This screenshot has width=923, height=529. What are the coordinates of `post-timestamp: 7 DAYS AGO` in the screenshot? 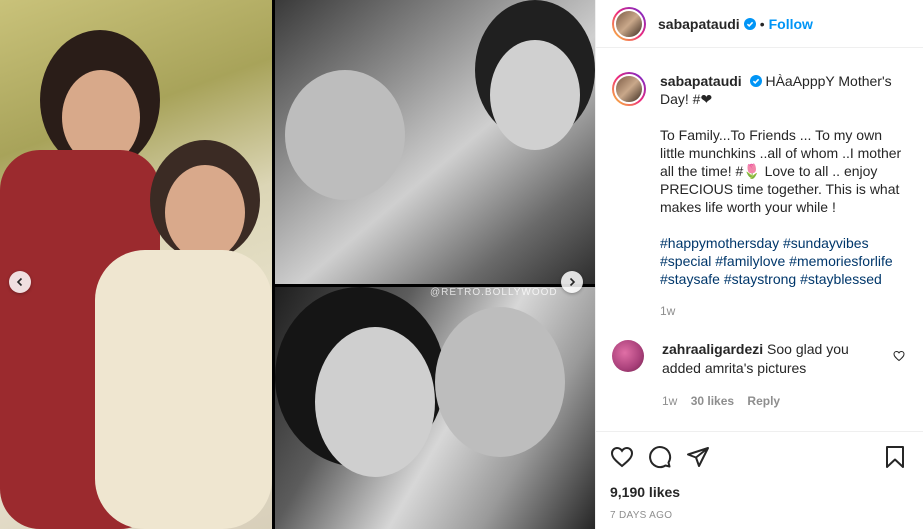 It's located at (641, 515).